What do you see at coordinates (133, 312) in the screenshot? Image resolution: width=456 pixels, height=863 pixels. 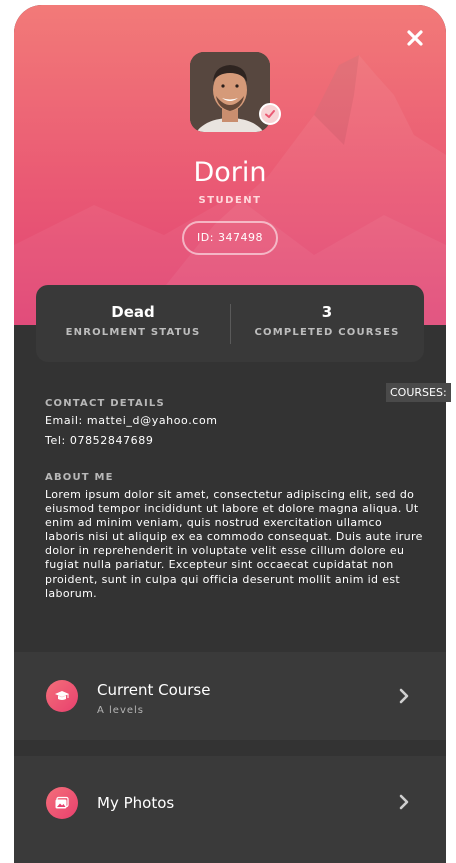 I see `enrolment-status-value: Dead` at bounding box center [133, 312].